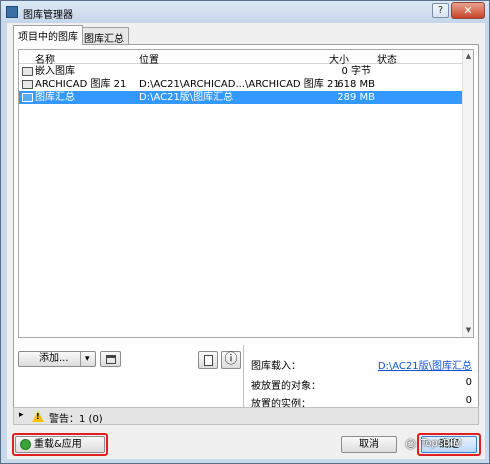 The width and height of the screenshot is (490, 464). Describe the element at coordinates (21, 415) in the screenshot. I see `expand-arrow-icon: ▸` at that location.